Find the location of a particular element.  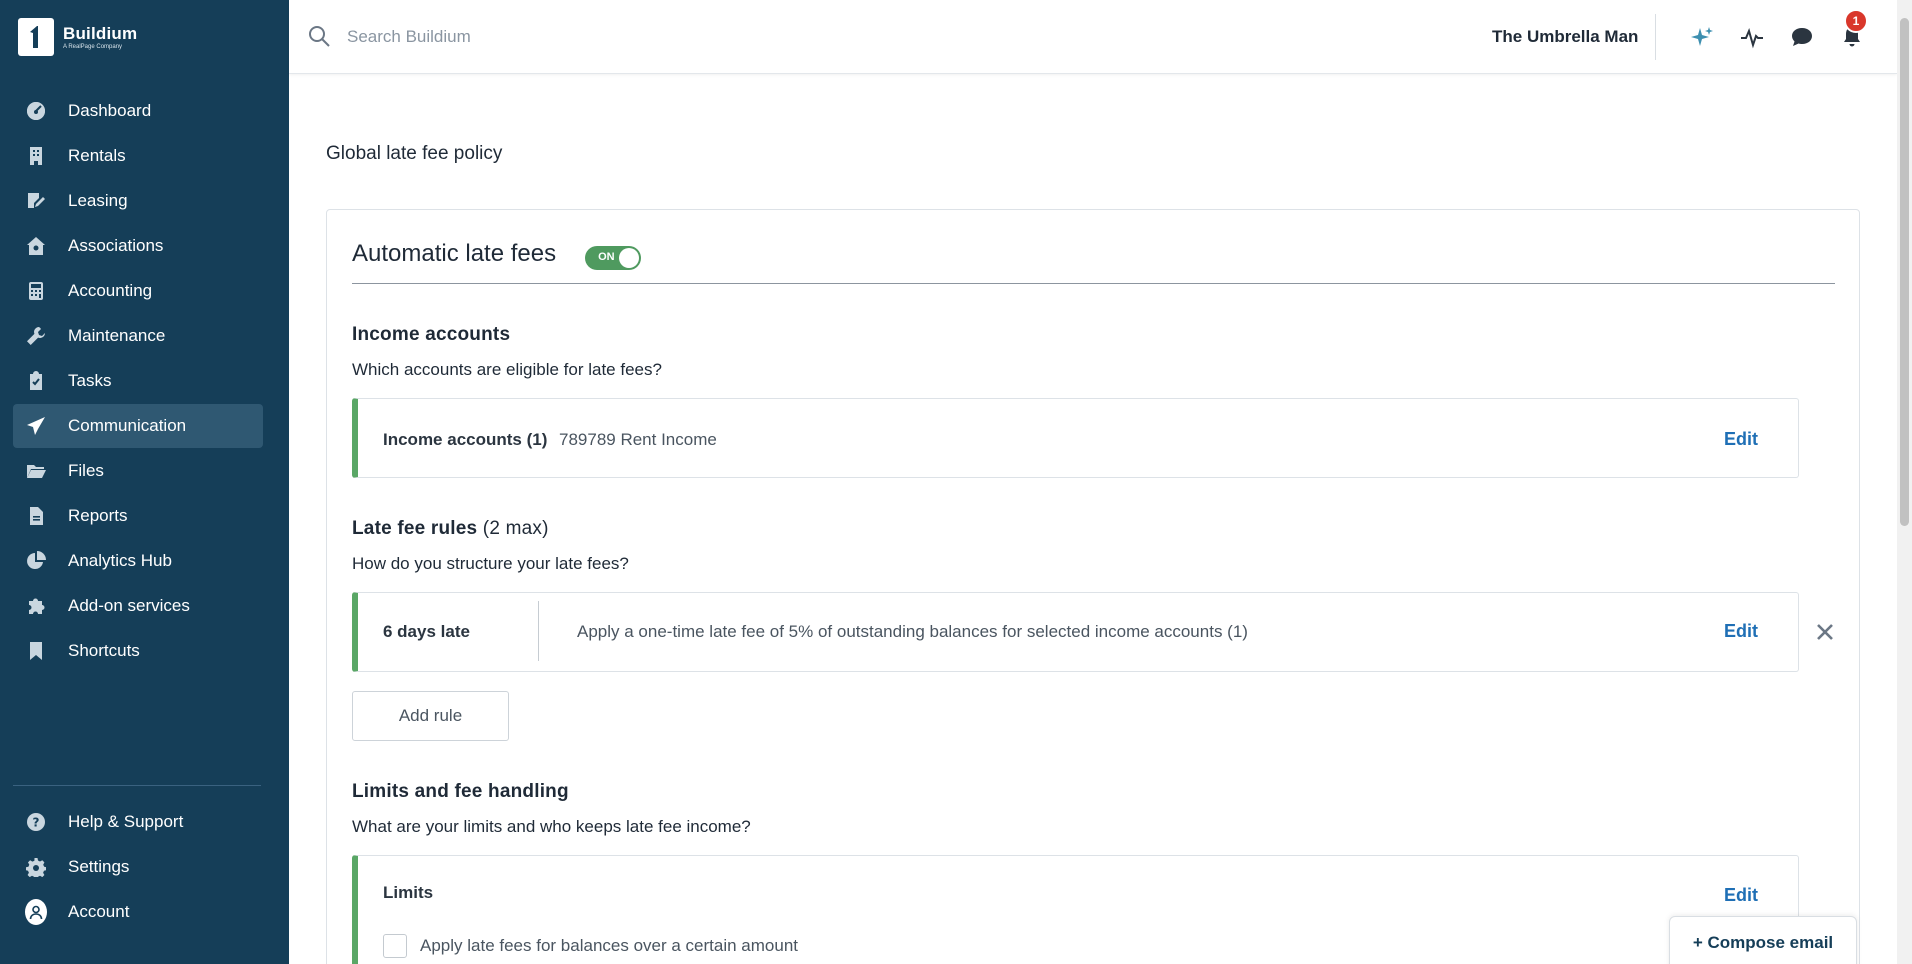

sidebar-bottom-nav: ? Help & Support Settings Account is located at coordinates (138, 867).